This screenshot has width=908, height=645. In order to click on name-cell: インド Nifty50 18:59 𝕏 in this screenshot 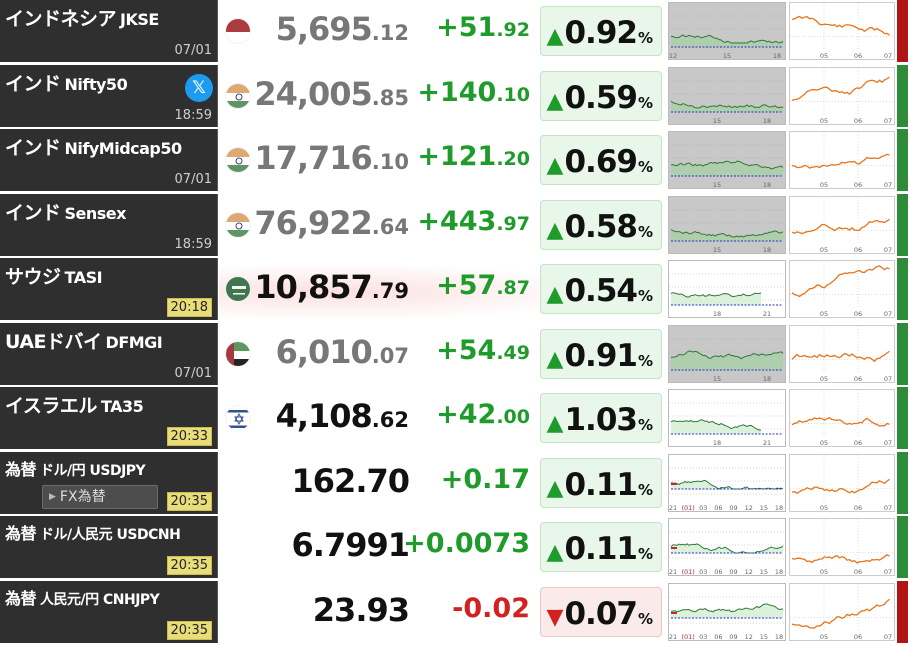, I will do `click(109, 95)`.